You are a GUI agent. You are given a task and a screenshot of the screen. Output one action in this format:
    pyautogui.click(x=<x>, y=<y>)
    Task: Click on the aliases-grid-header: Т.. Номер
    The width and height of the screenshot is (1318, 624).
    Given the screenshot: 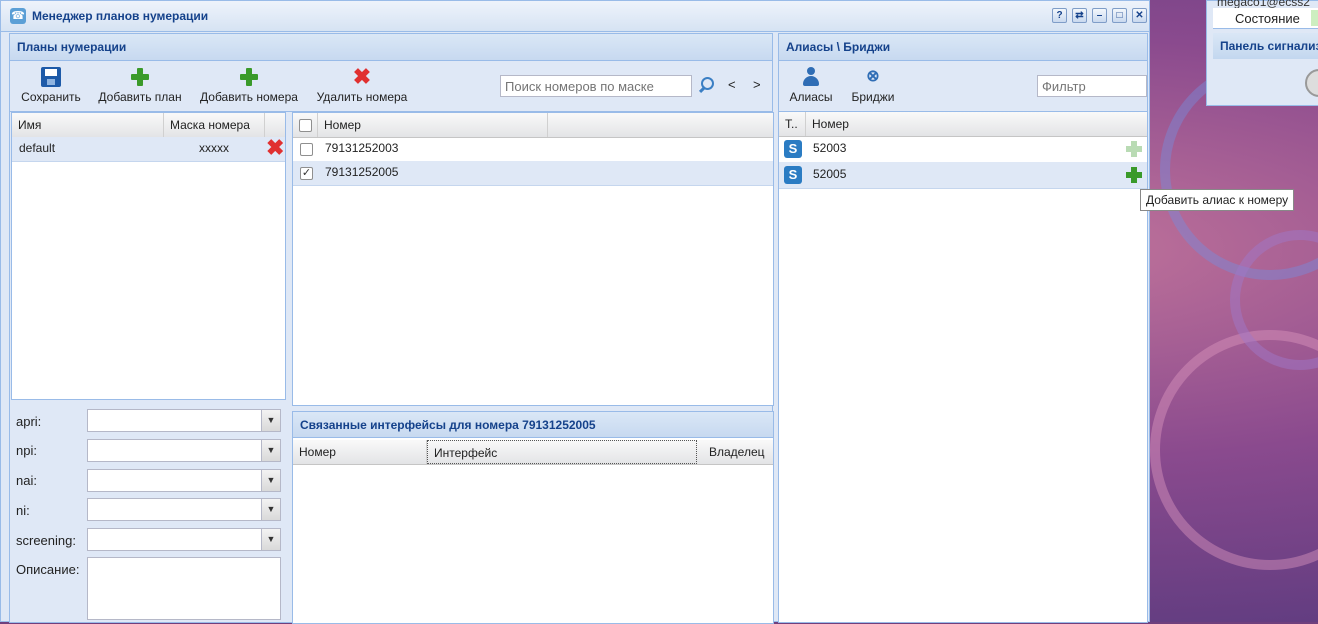 What is the action you would take?
    pyautogui.click(x=963, y=124)
    